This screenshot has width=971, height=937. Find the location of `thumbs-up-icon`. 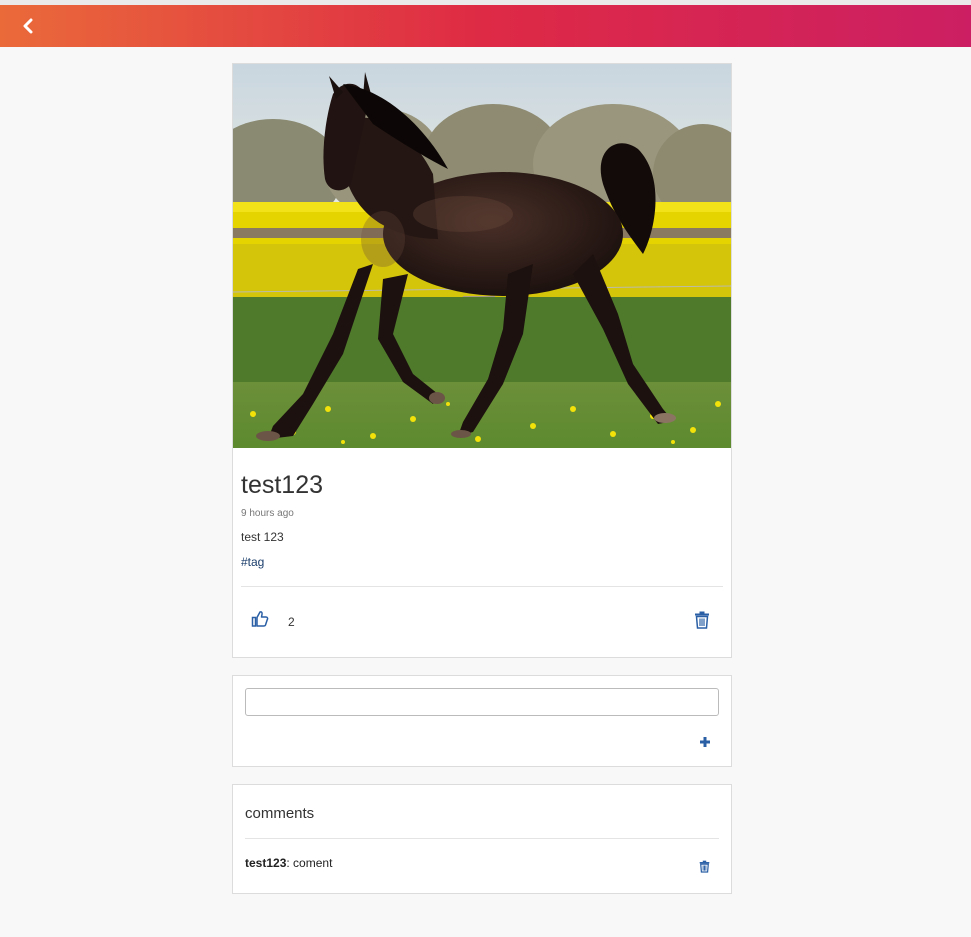

thumbs-up-icon is located at coordinates (260, 619).